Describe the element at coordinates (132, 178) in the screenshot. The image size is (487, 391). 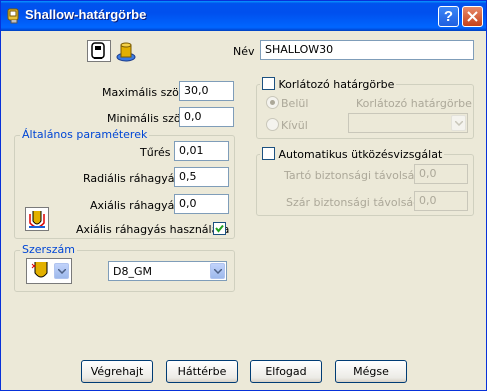
I see `radial-thickness-label: Radiális ráhagyás` at that location.